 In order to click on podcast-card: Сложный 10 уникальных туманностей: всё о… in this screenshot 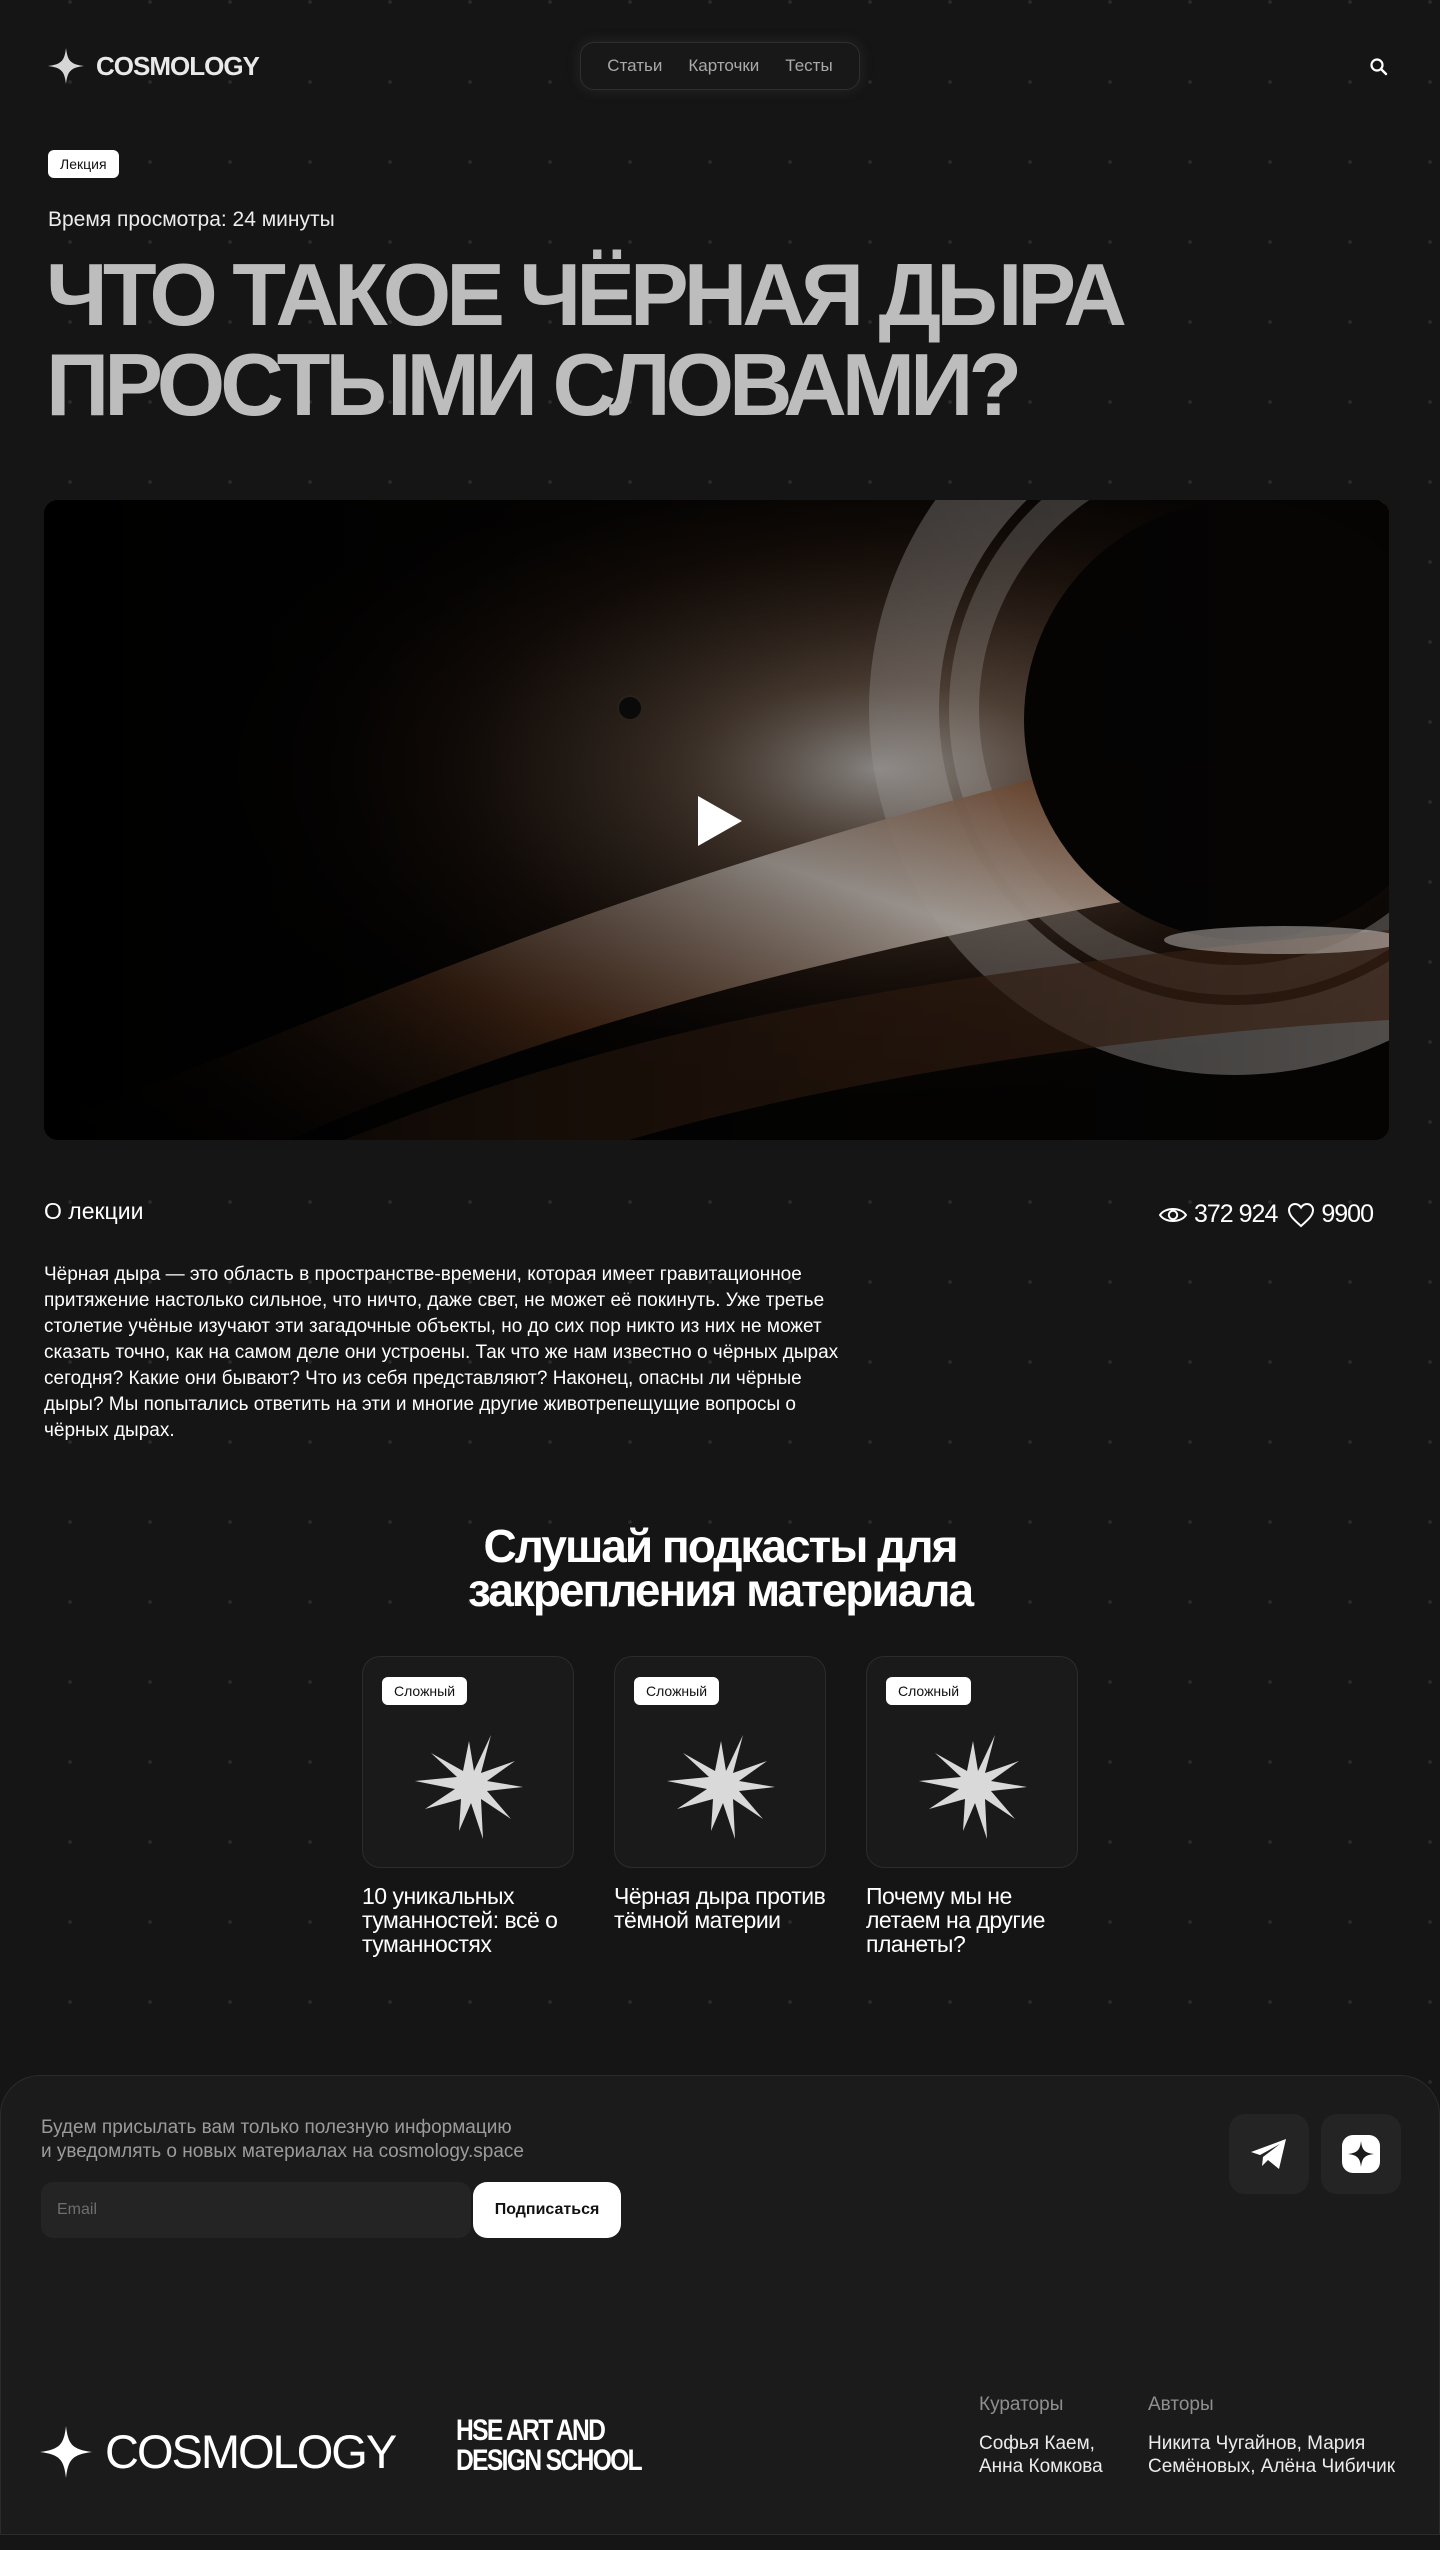, I will do `click(468, 1806)`.